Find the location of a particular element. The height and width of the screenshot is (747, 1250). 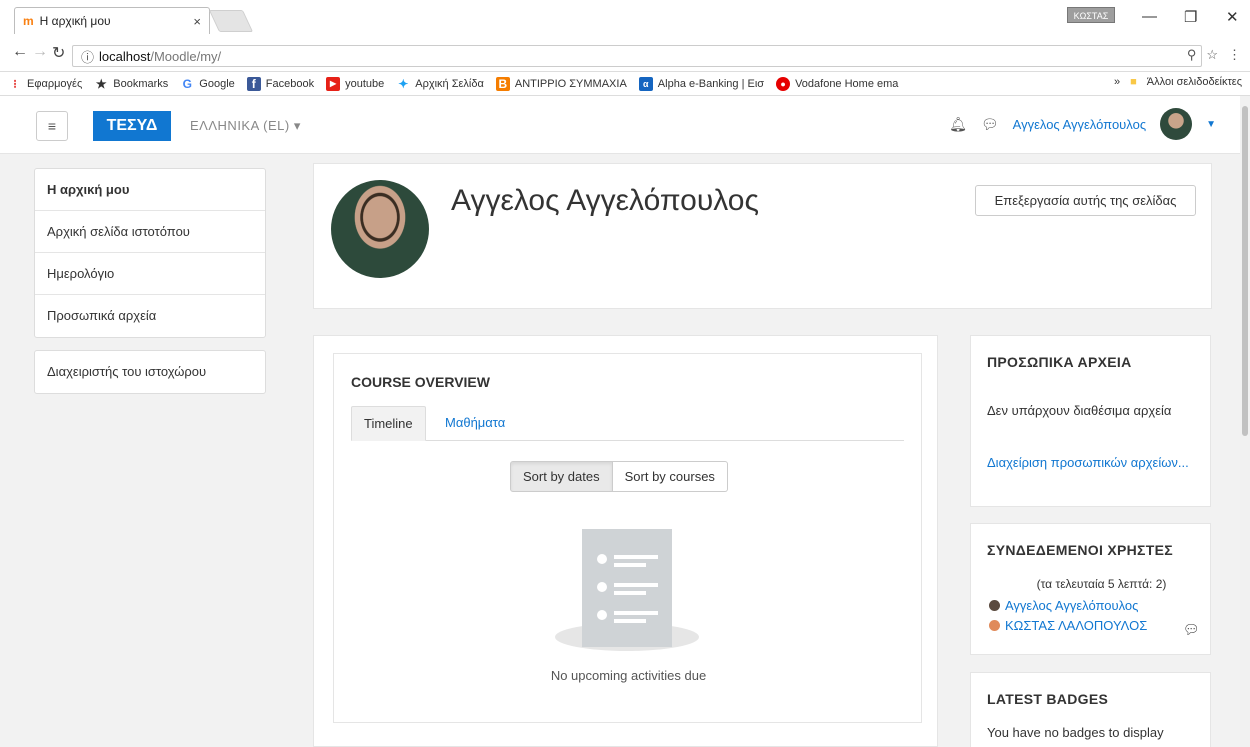

menu-toggle-button: ≡ is located at coordinates (52, 126).